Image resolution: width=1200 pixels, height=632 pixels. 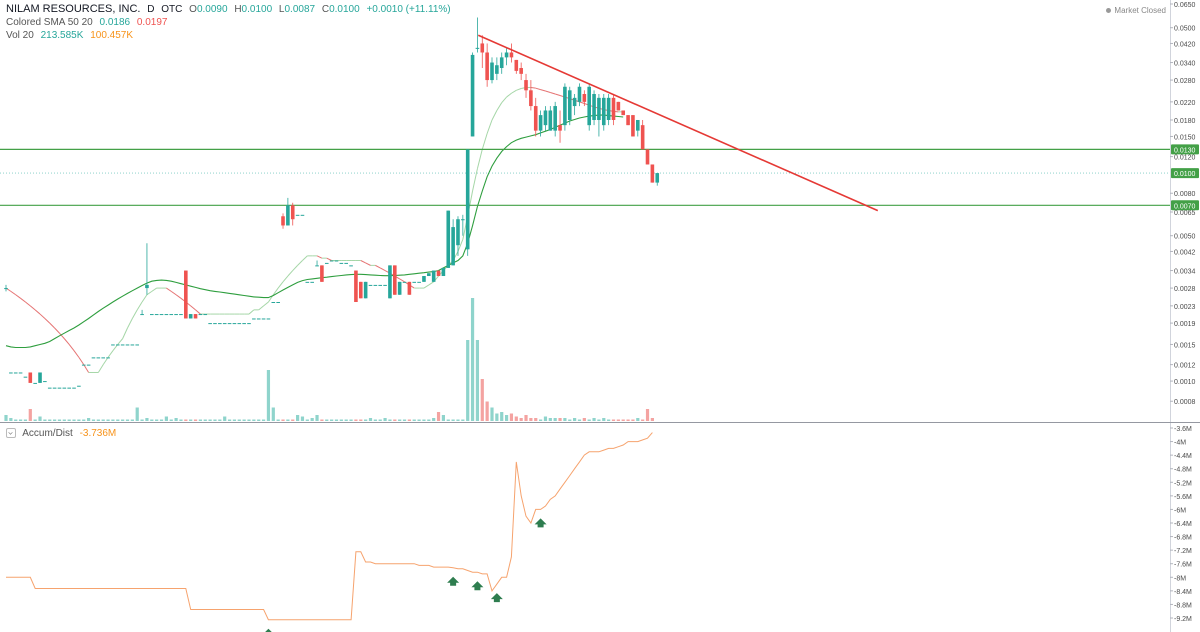 I want to click on price-tick-label: 0.0080, so click(x=1185, y=194).